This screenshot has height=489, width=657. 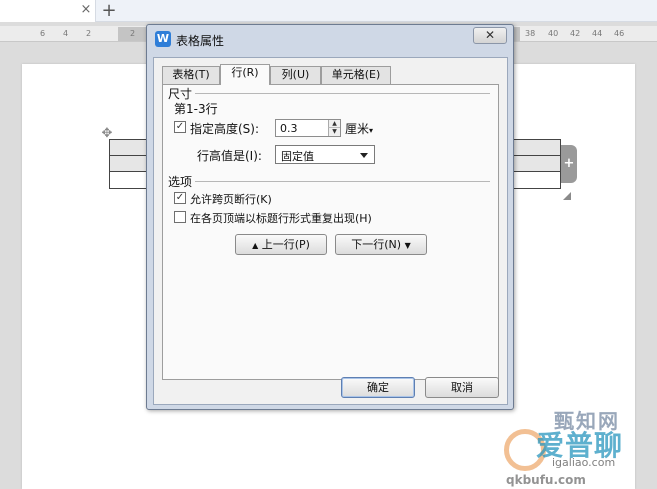 I want to click on tab-column: 列(U), so click(x=295, y=75).